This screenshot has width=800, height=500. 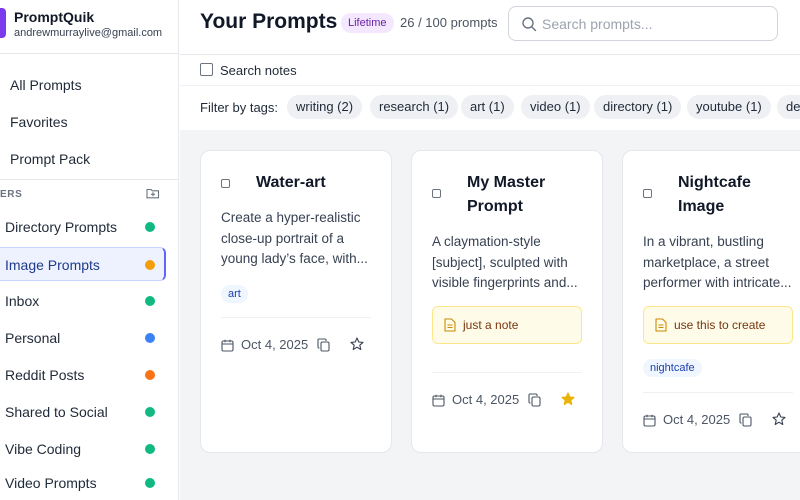 I want to click on folder-directory-prompts: Directory Prompts, so click(x=83, y=227).